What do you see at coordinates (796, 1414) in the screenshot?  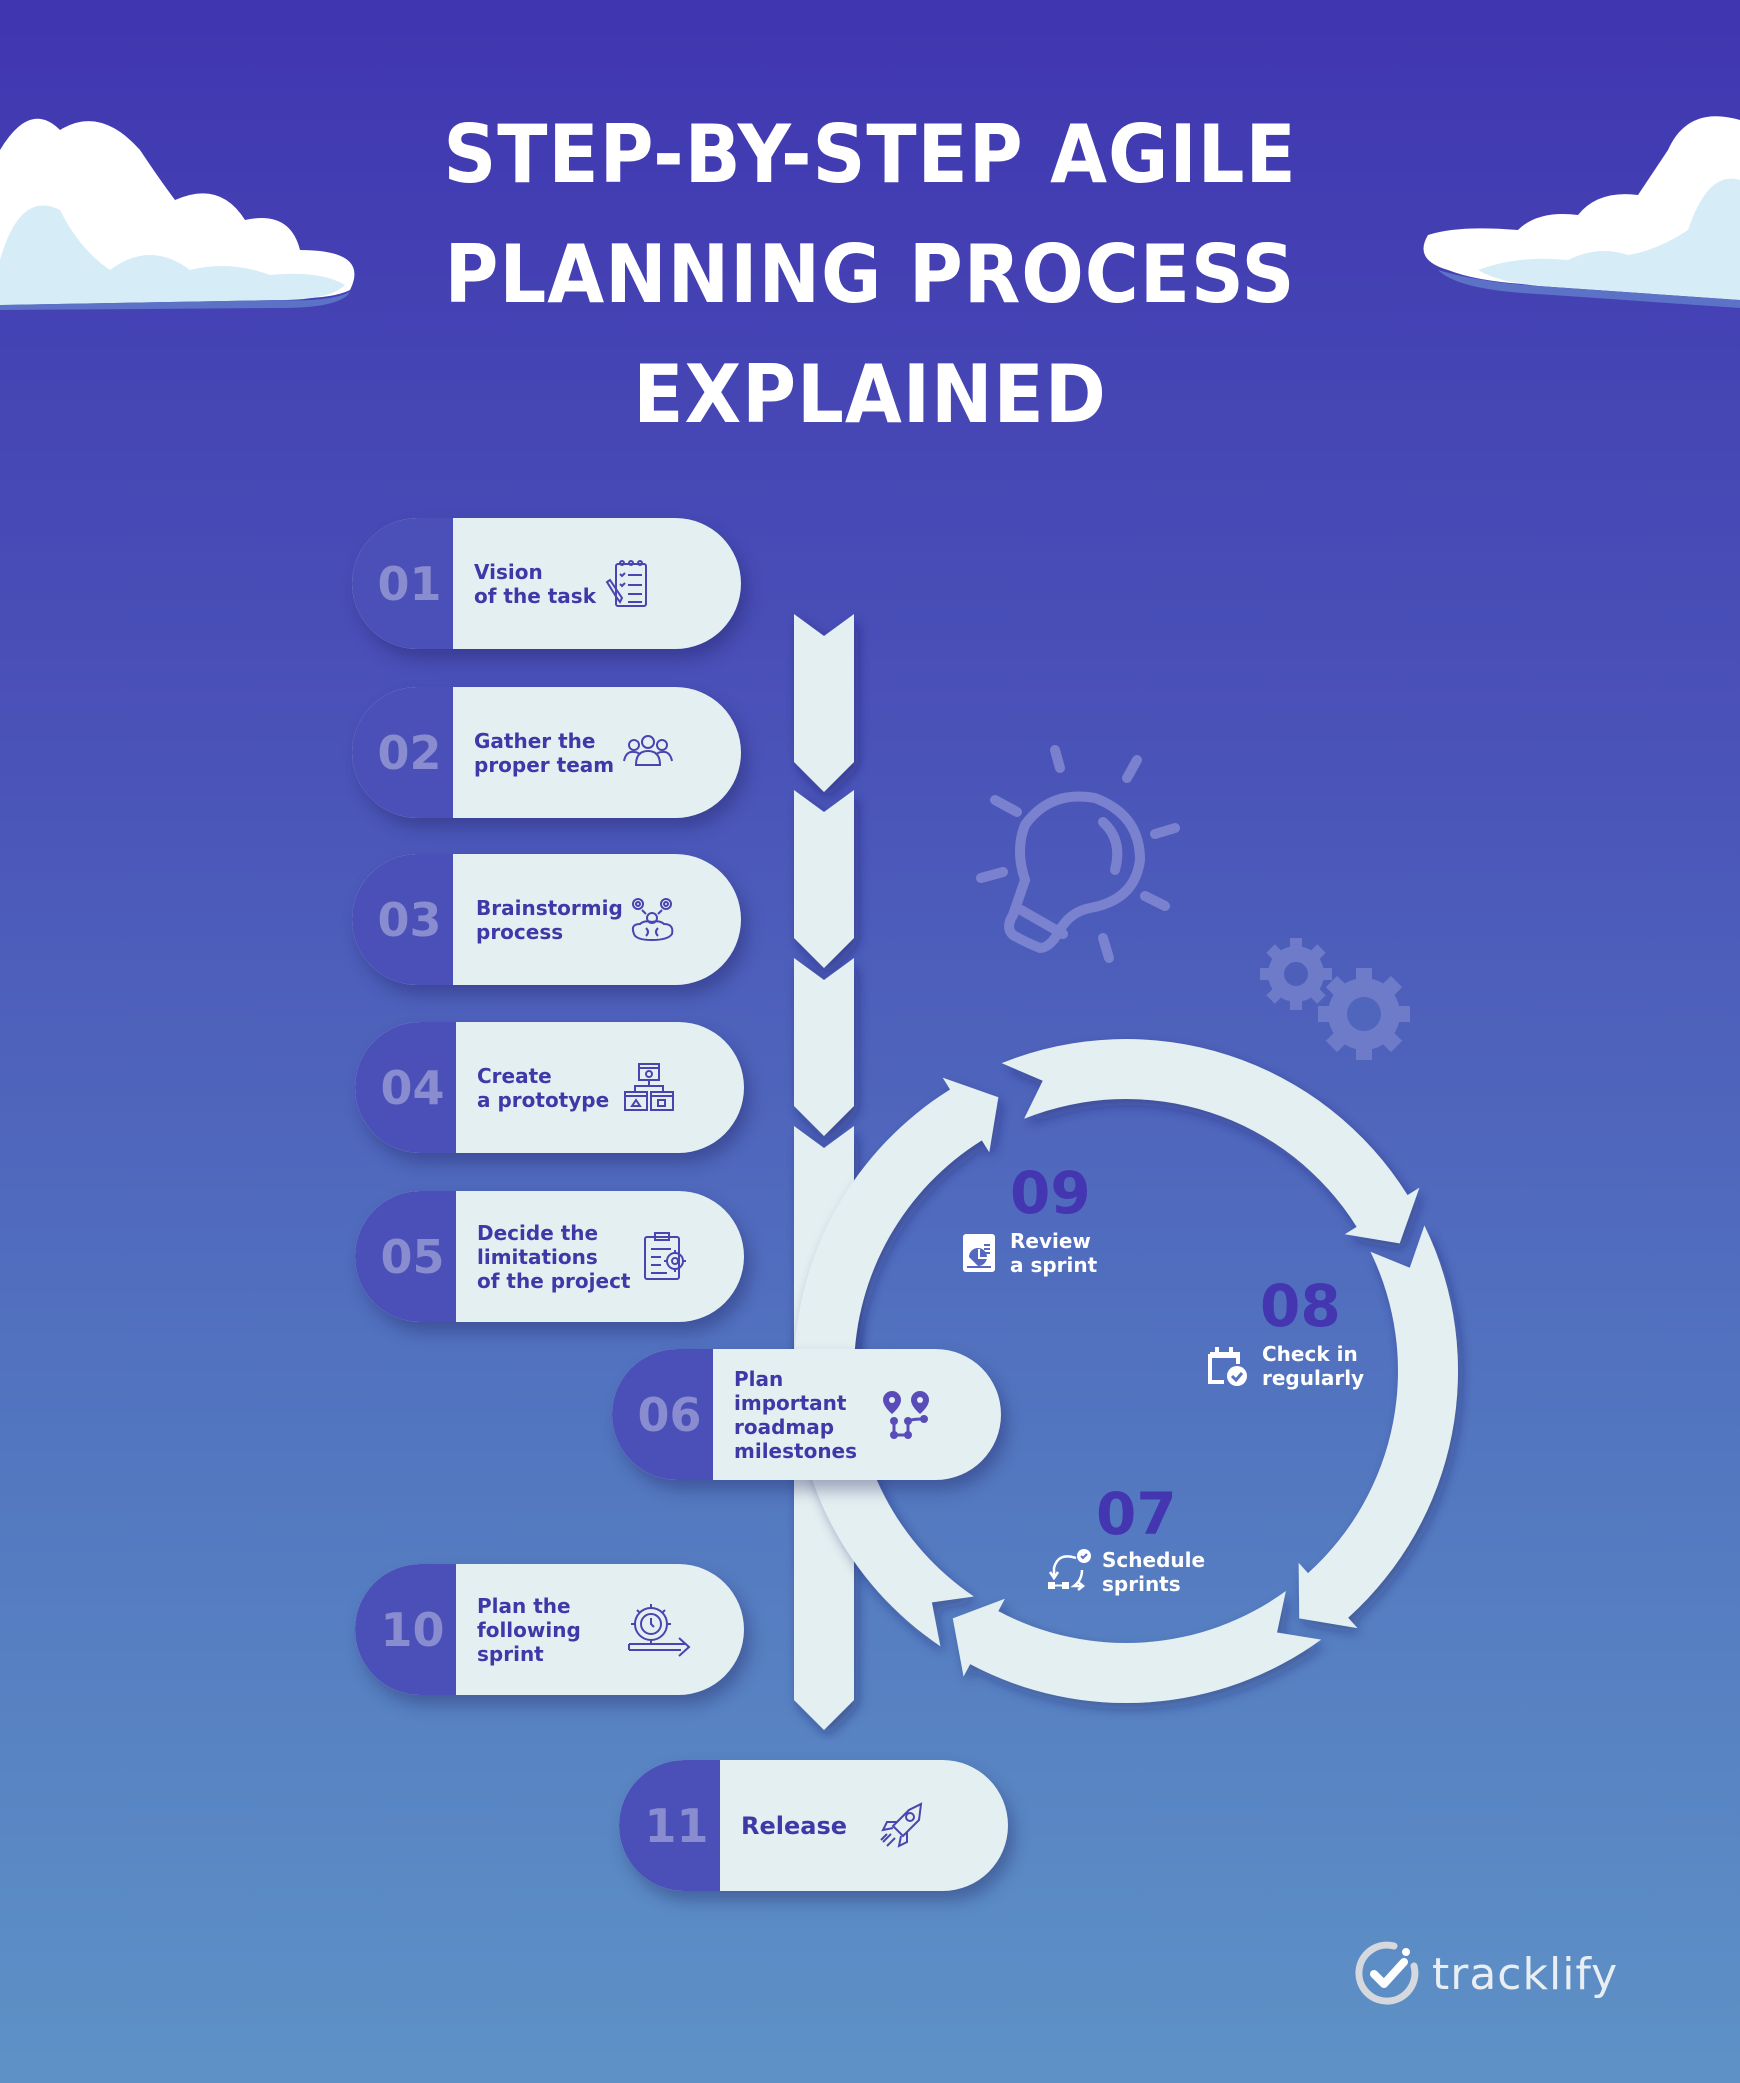 I see `step-label: Plan important roadmap milestones` at bounding box center [796, 1414].